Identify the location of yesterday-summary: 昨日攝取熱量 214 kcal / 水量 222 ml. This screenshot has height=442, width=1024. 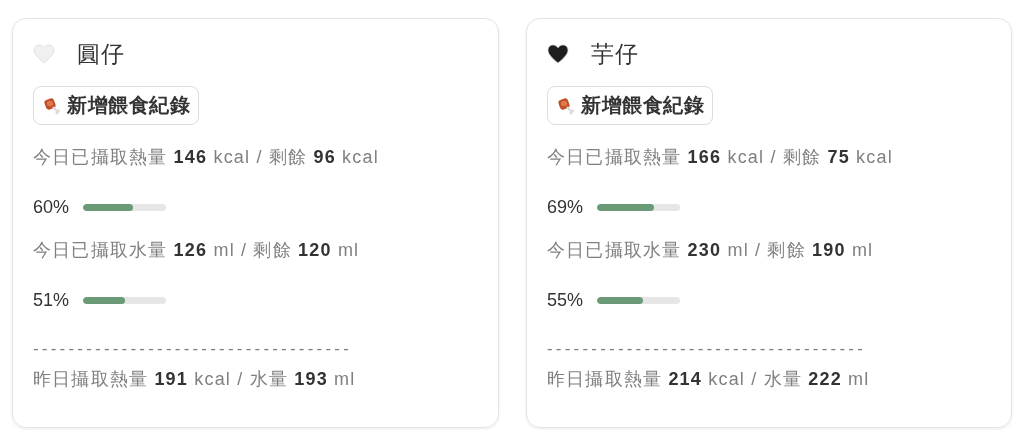
(709, 379).